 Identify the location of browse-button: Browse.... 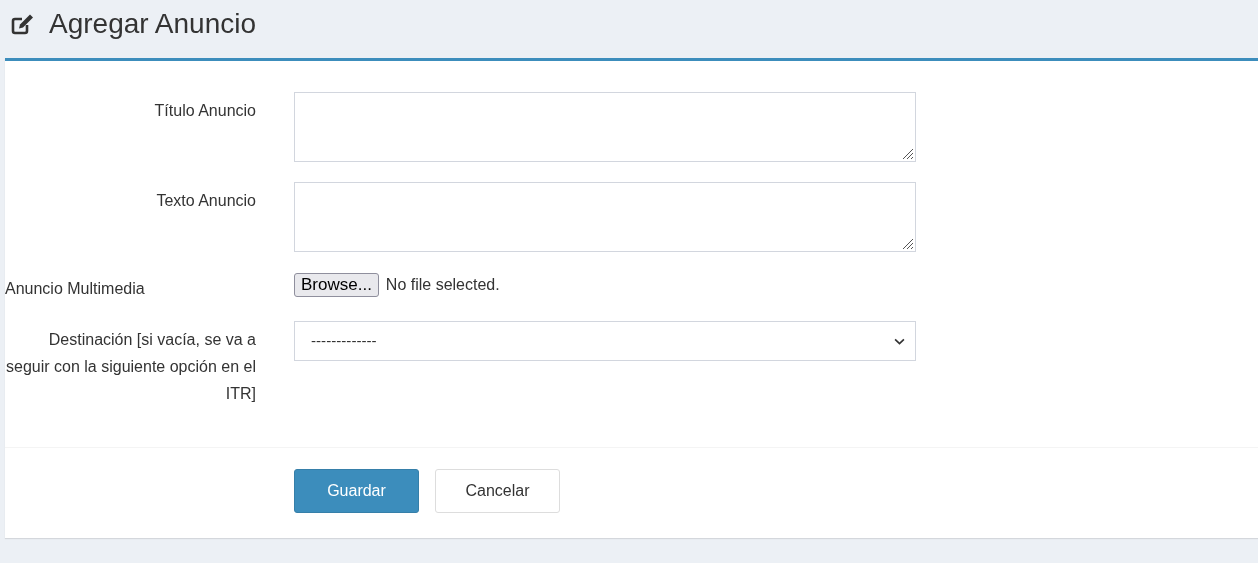
(336, 285).